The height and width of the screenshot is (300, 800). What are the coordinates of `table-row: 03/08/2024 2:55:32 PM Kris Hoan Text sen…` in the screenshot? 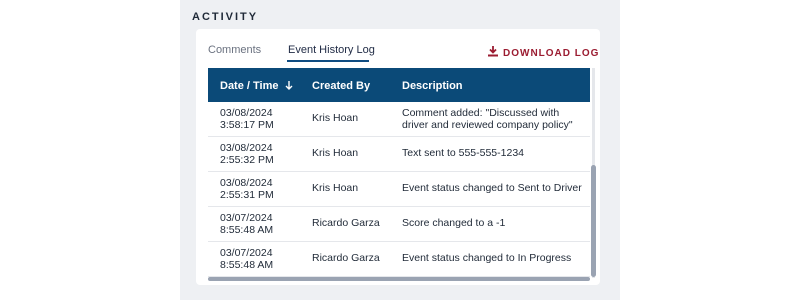 It's located at (399, 154).